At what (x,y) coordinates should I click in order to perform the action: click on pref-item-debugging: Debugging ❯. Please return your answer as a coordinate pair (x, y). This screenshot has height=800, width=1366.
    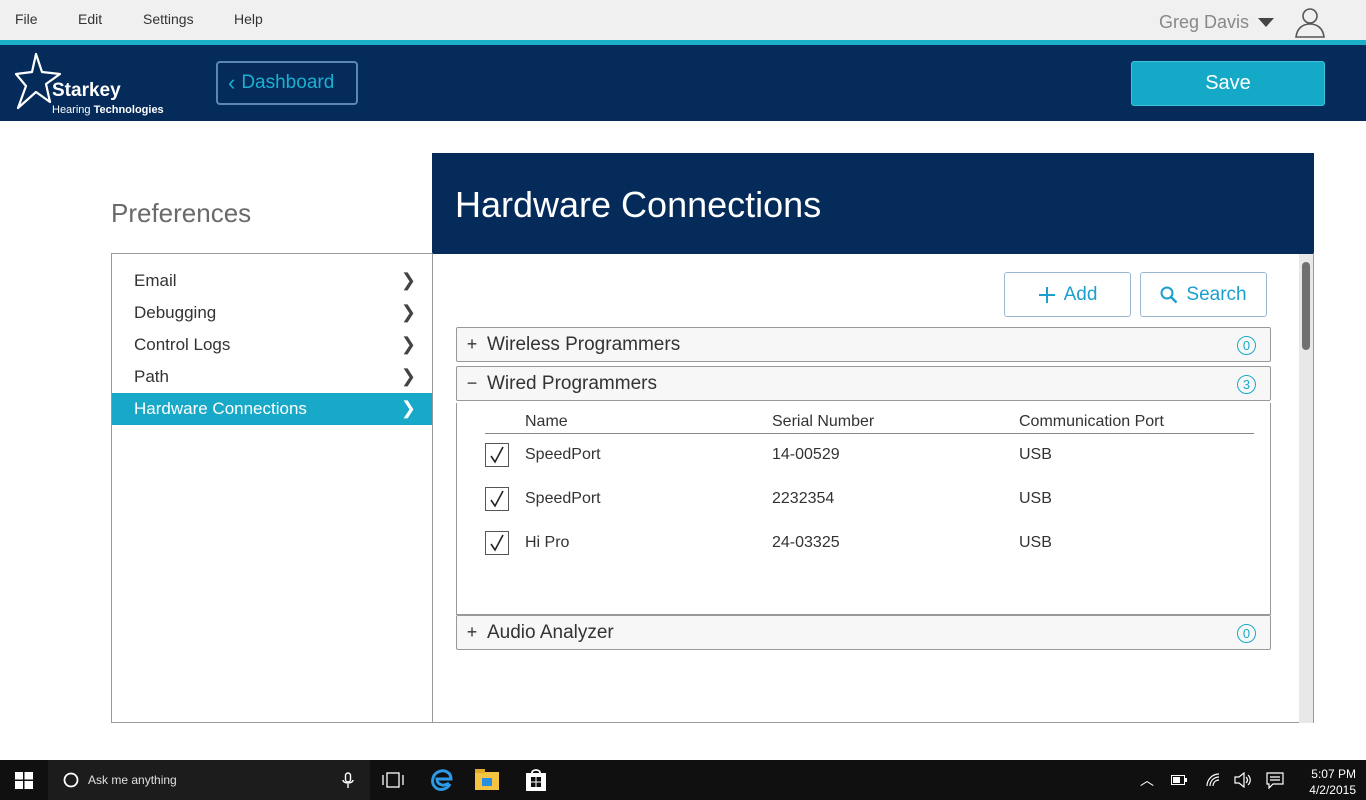
    Looking at the image, I should click on (272, 313).